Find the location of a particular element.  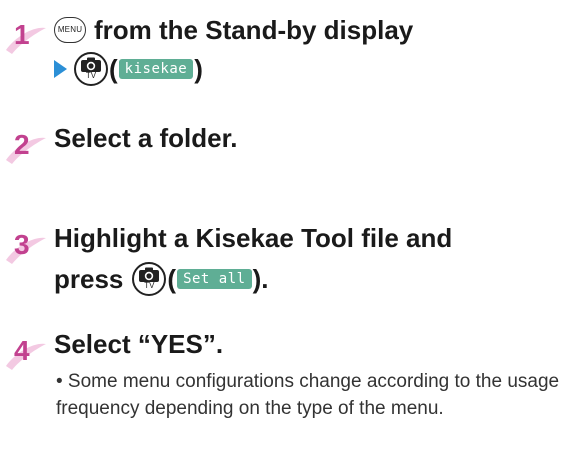

right-arrow-icon is located at coordinates (60, 69).